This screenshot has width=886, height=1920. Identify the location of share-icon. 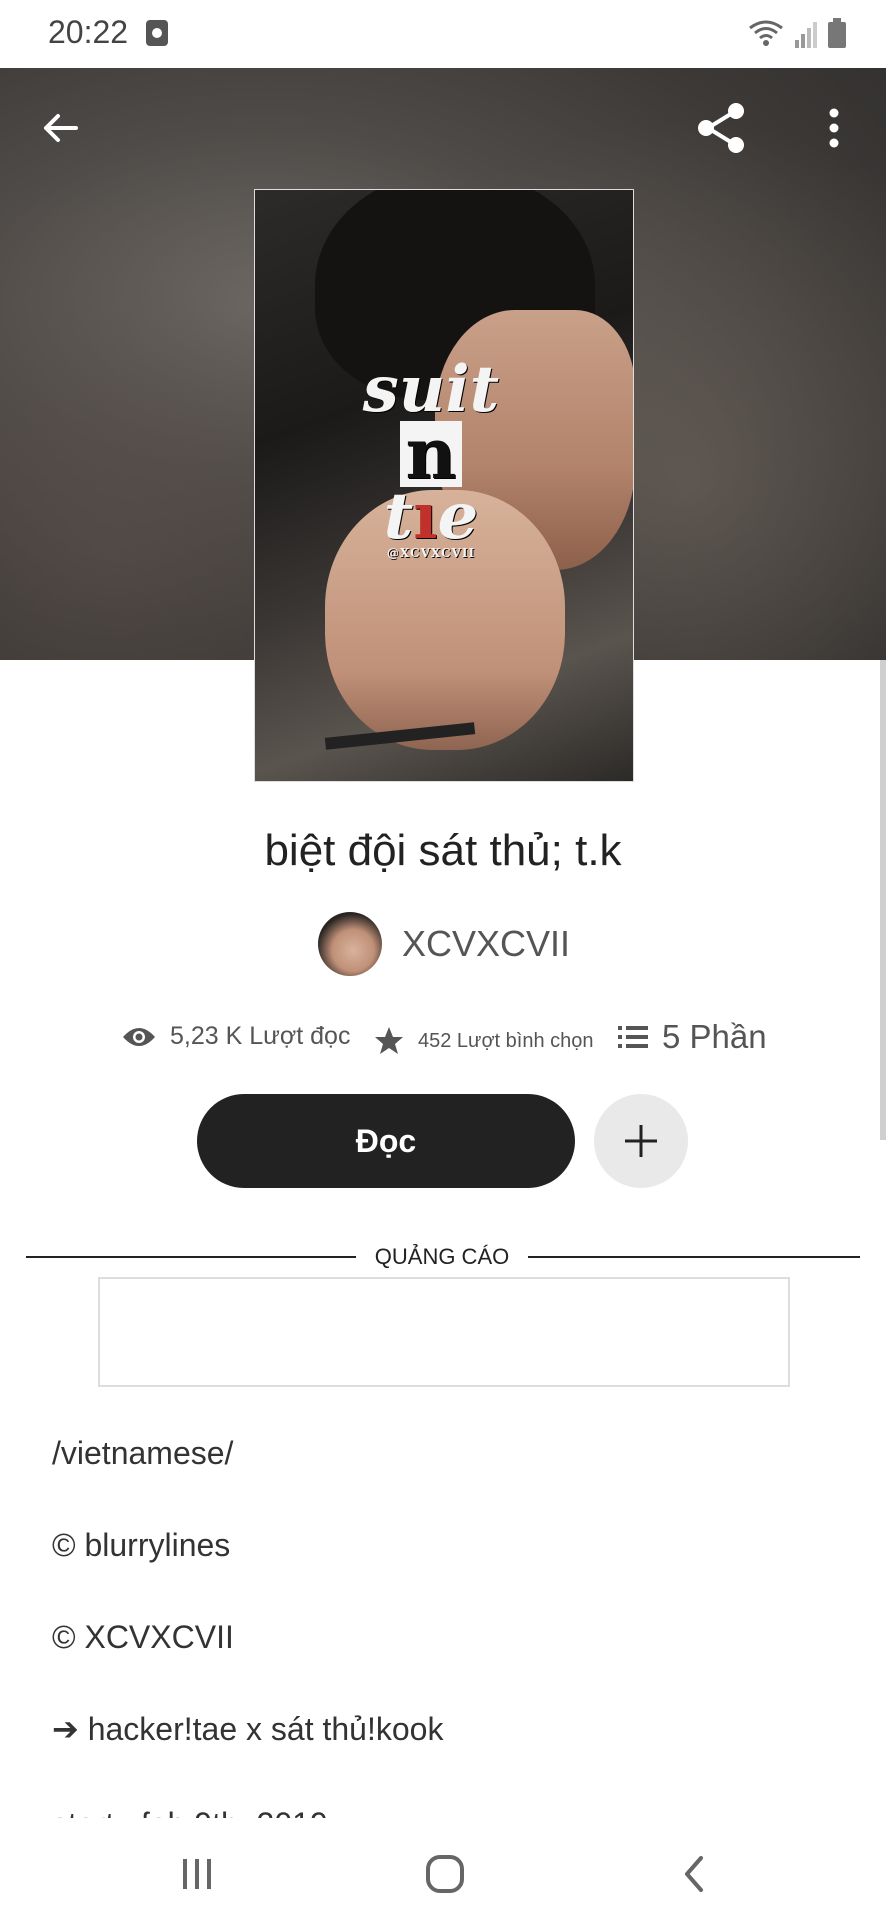
(721, 128).